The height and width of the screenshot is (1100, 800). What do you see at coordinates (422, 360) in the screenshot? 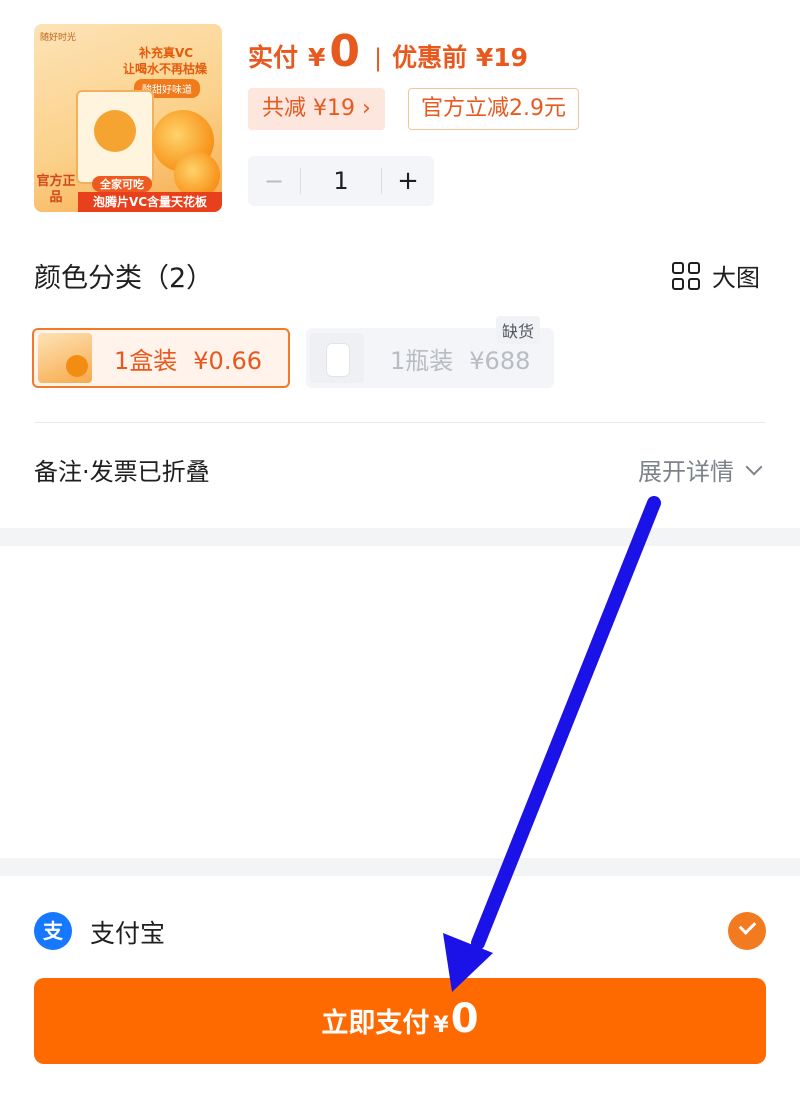
I see `option-label: 1瓶装` at bounding box center [422, 360].